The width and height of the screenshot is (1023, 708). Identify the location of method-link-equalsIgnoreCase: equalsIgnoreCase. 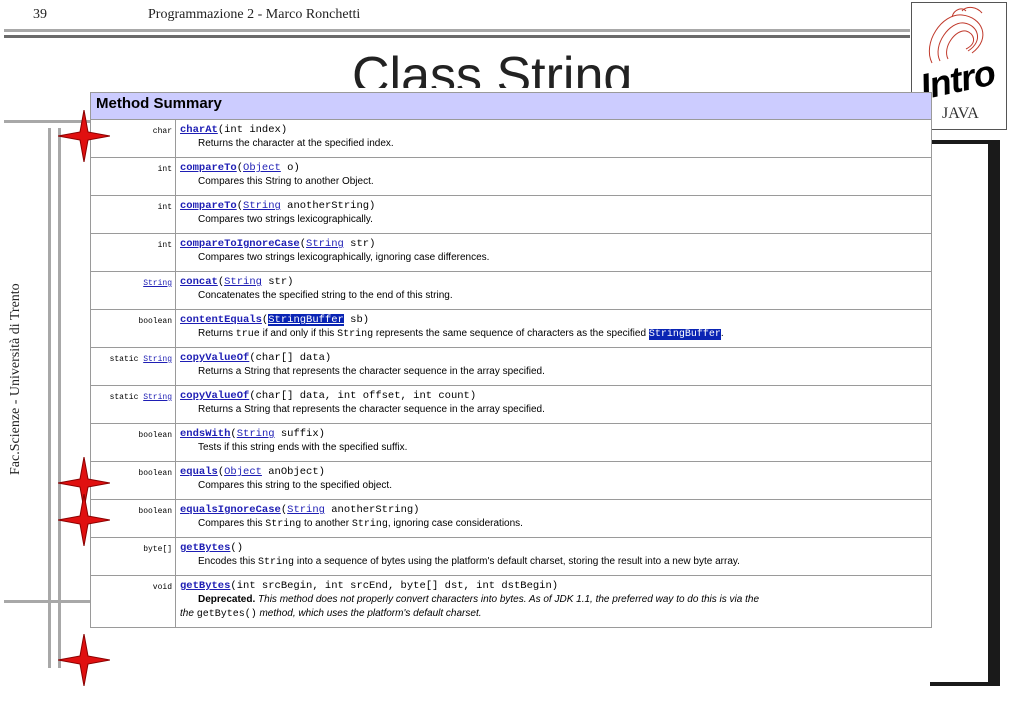
(230, 510).